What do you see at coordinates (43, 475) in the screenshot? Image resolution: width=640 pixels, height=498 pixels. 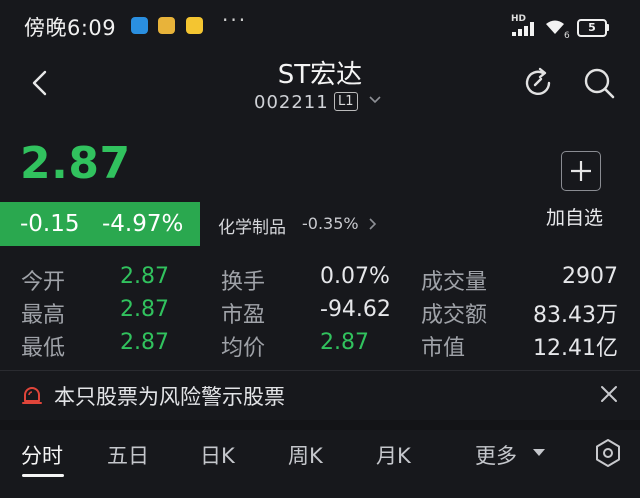 I see `active-tab-underline` at bounding box center [43, 475].